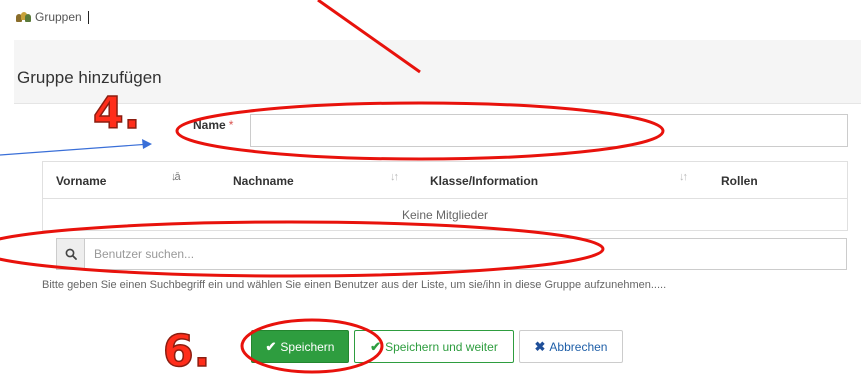  I want to click on save-button-label: Speichern, so click(307, 346).